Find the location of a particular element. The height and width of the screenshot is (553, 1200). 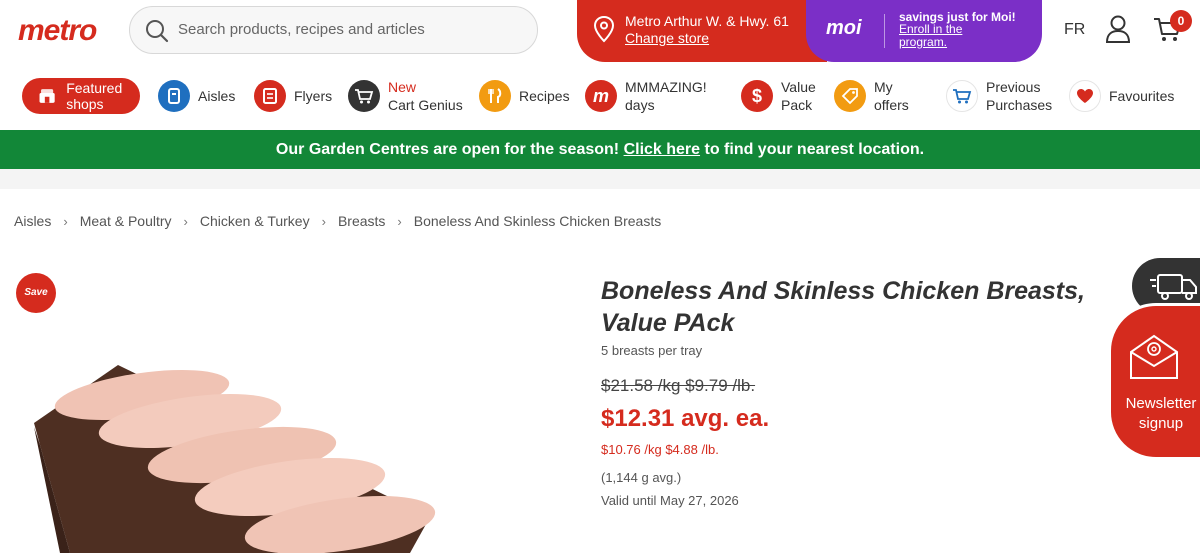

featured-shops-button: Featured shops is located at coordinates (81, 96).